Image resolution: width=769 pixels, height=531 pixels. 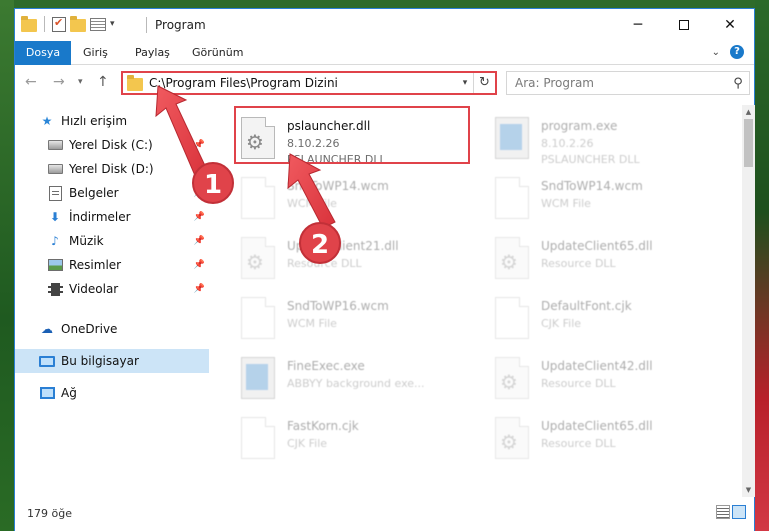 I want to click on quick-access-toolbar: ▾, so click(x=68, y=23).